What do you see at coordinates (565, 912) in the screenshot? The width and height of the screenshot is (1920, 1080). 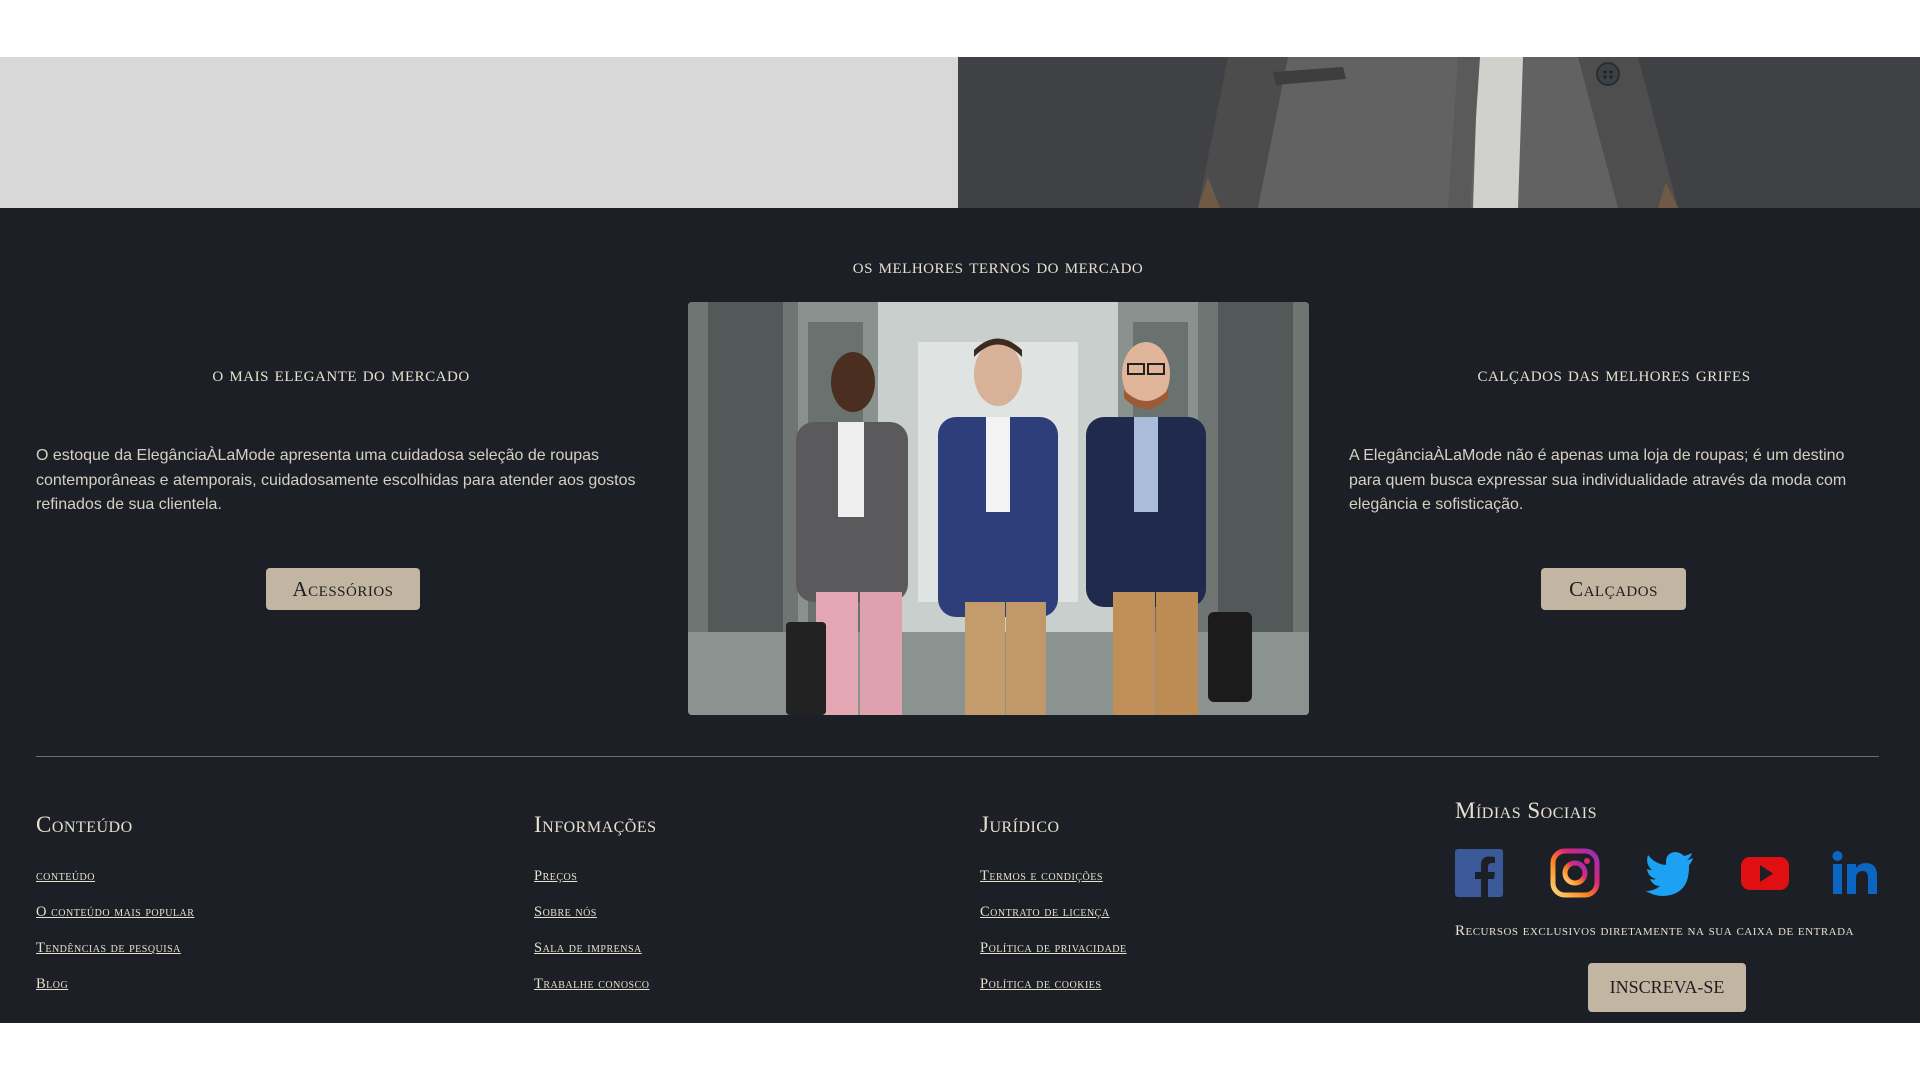 I see `footer-link-about: Sobre nós` at bounding box center [565, 912].